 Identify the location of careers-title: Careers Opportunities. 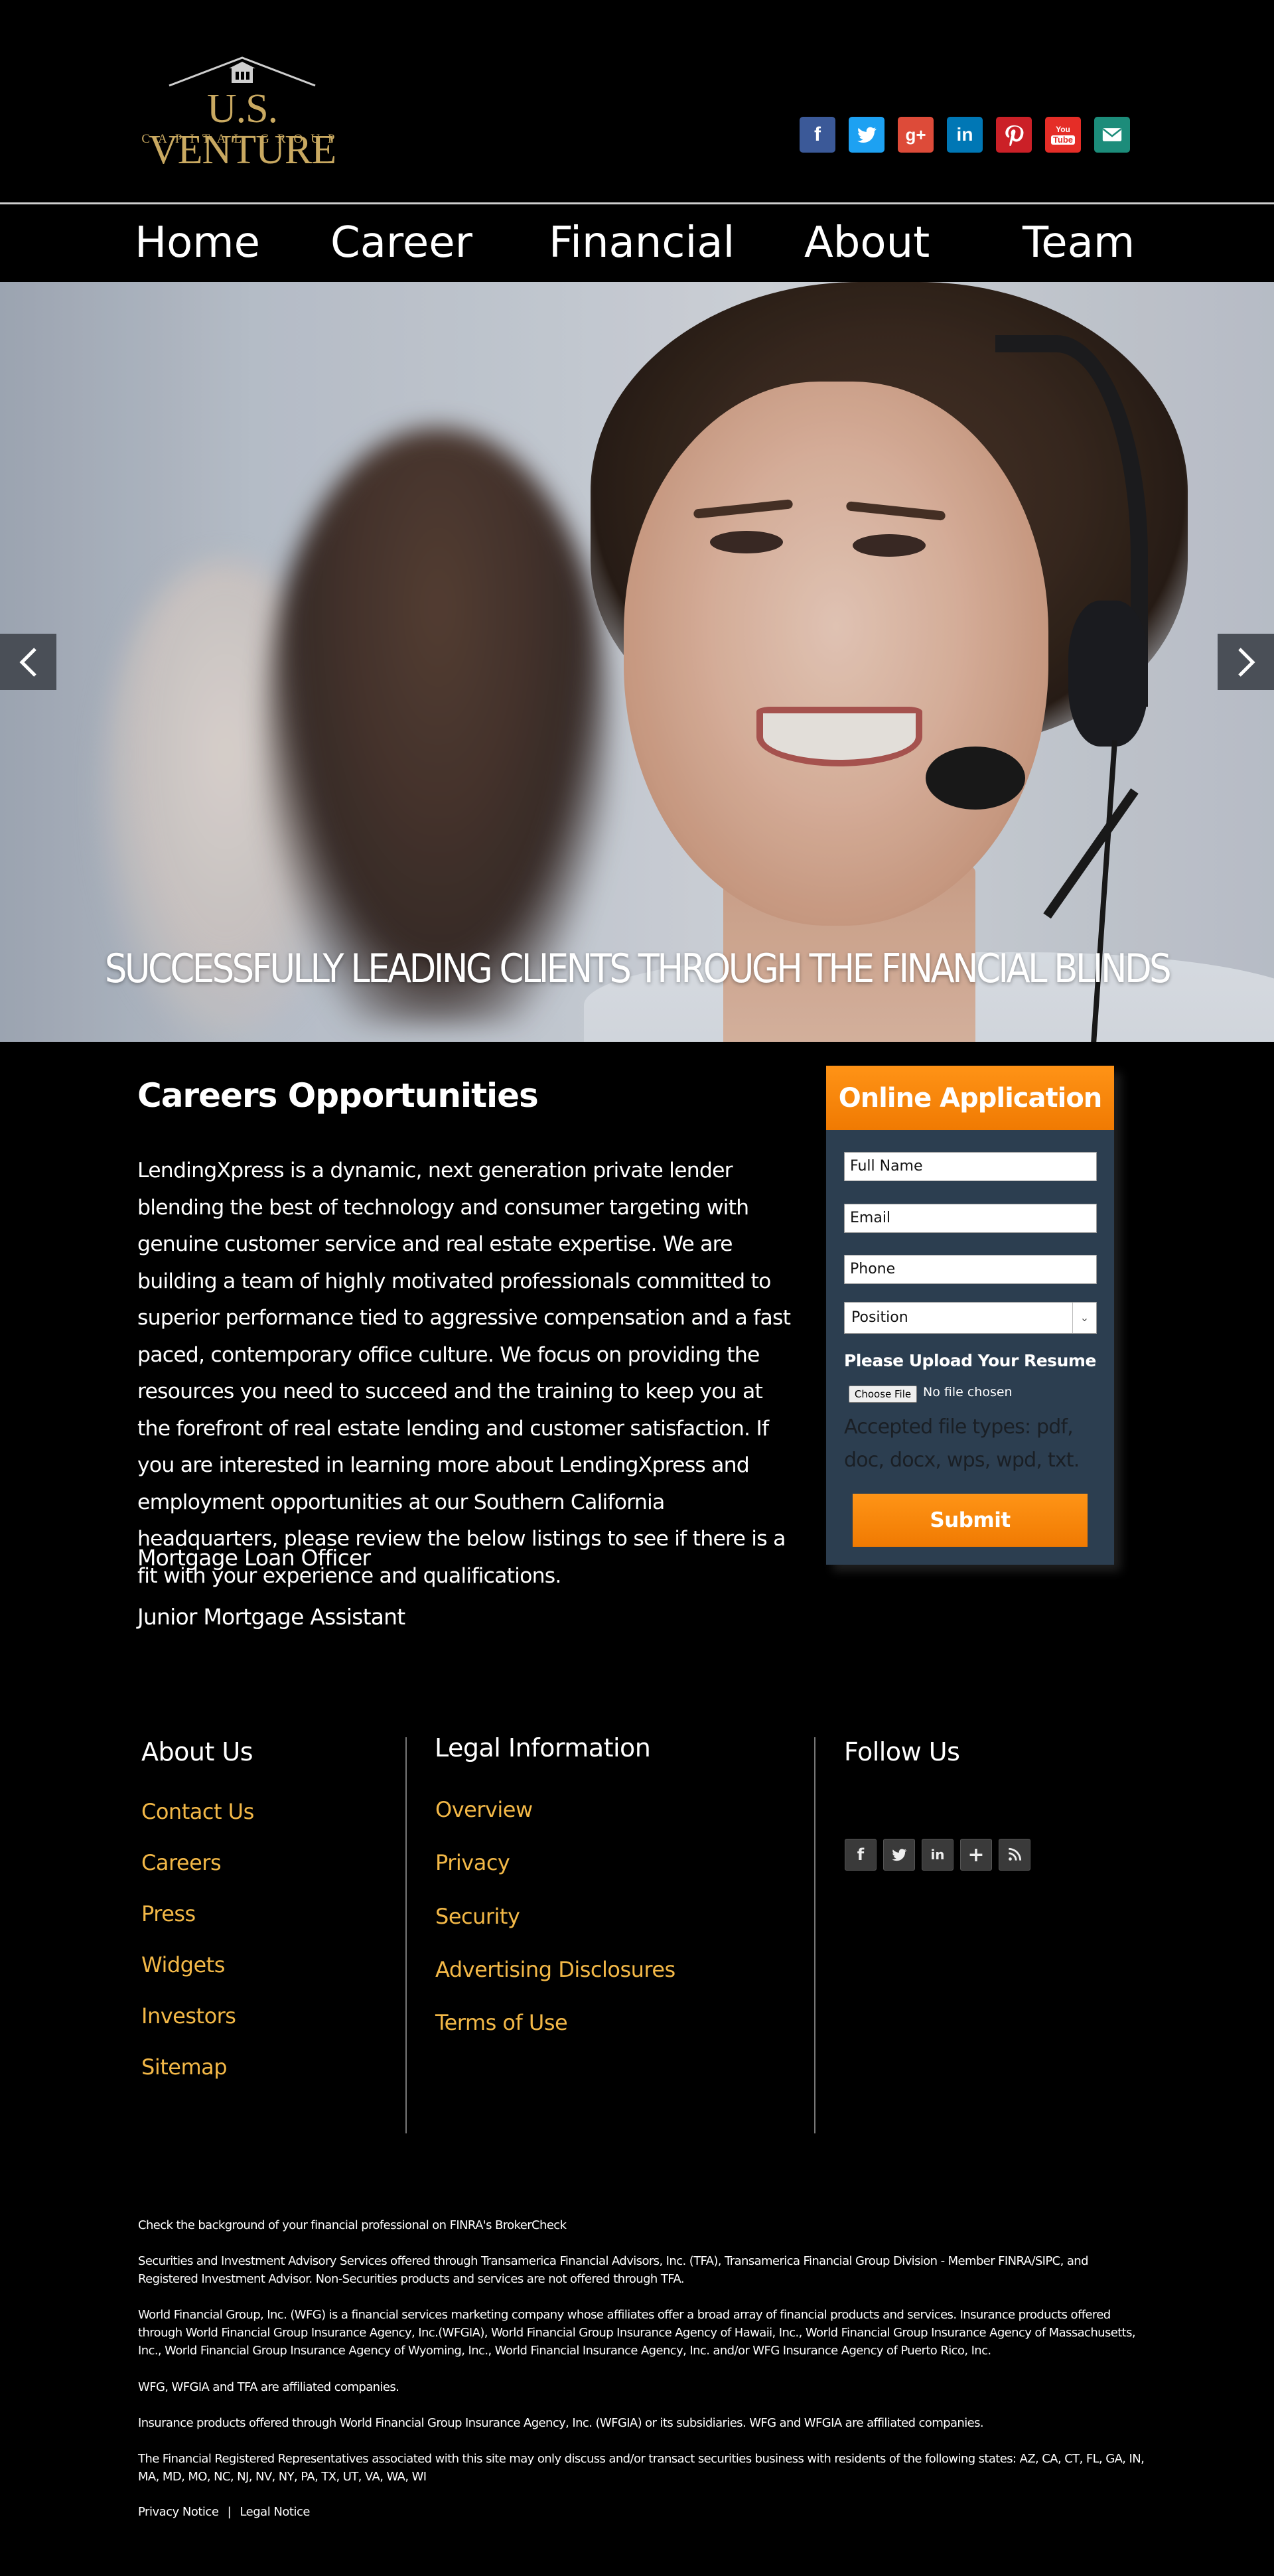
(338, 1096).